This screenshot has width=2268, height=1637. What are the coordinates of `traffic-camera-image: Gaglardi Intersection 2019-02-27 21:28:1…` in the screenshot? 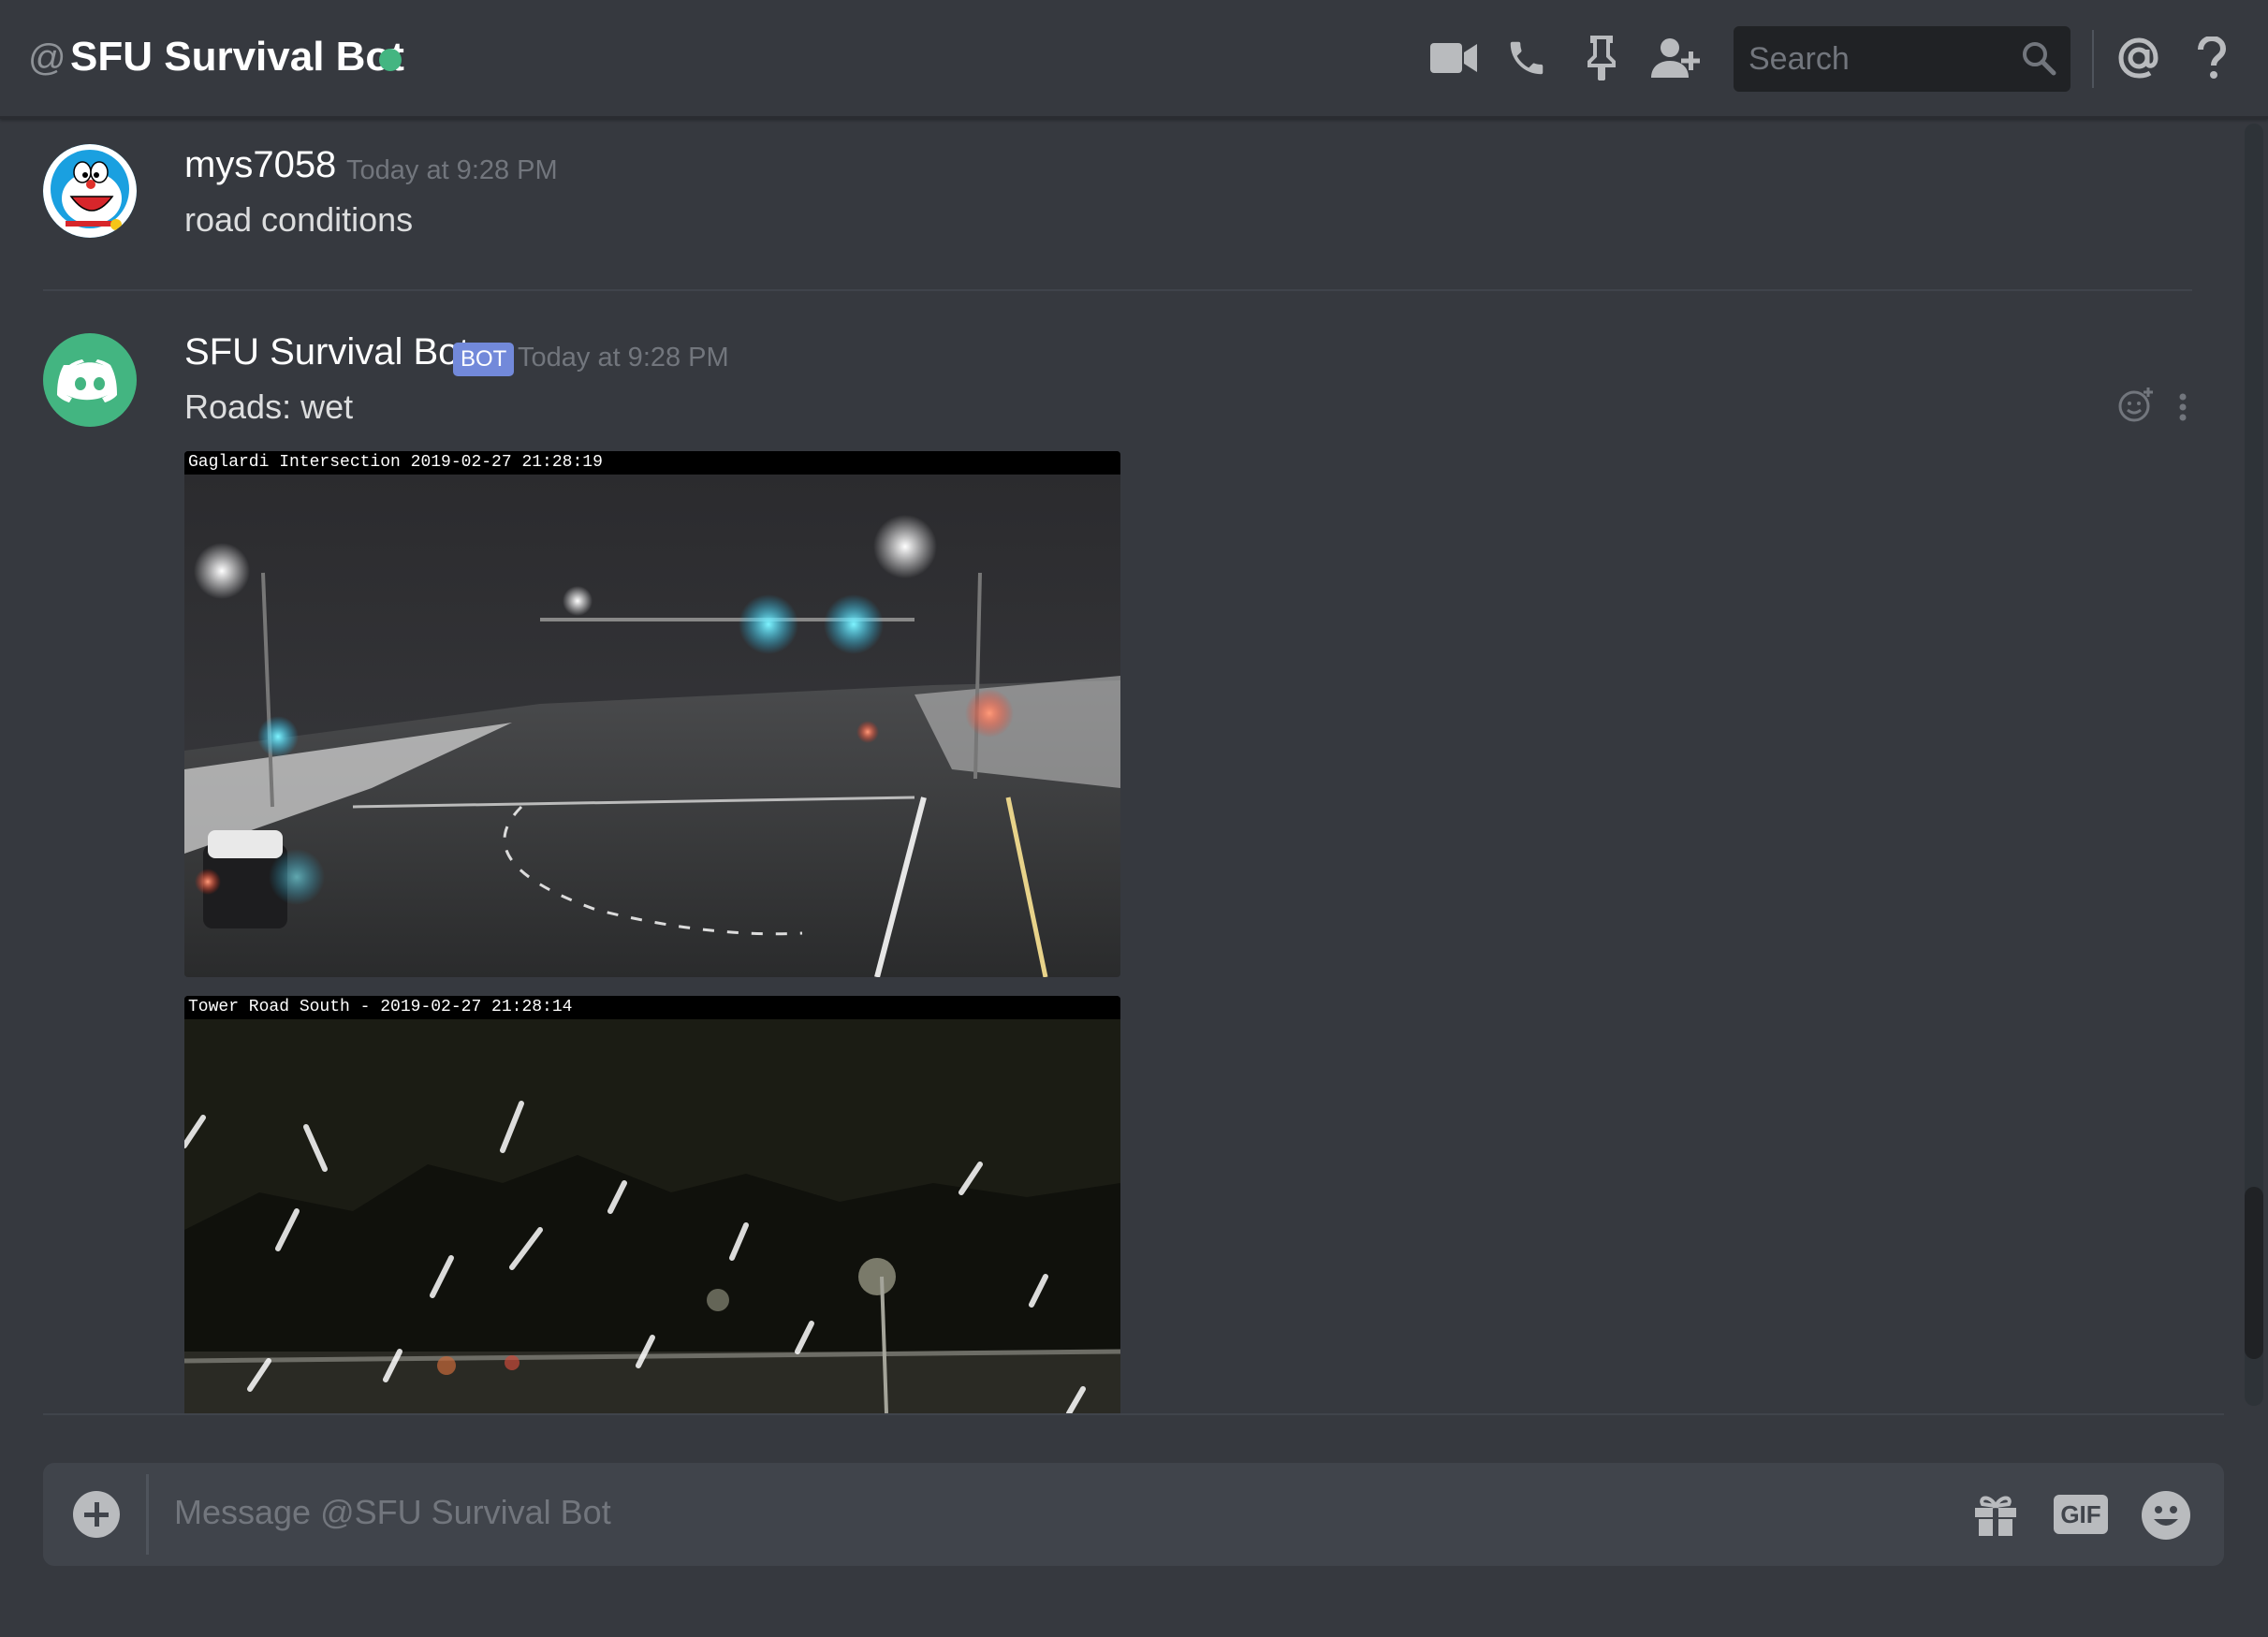 It's located at (652, 714).